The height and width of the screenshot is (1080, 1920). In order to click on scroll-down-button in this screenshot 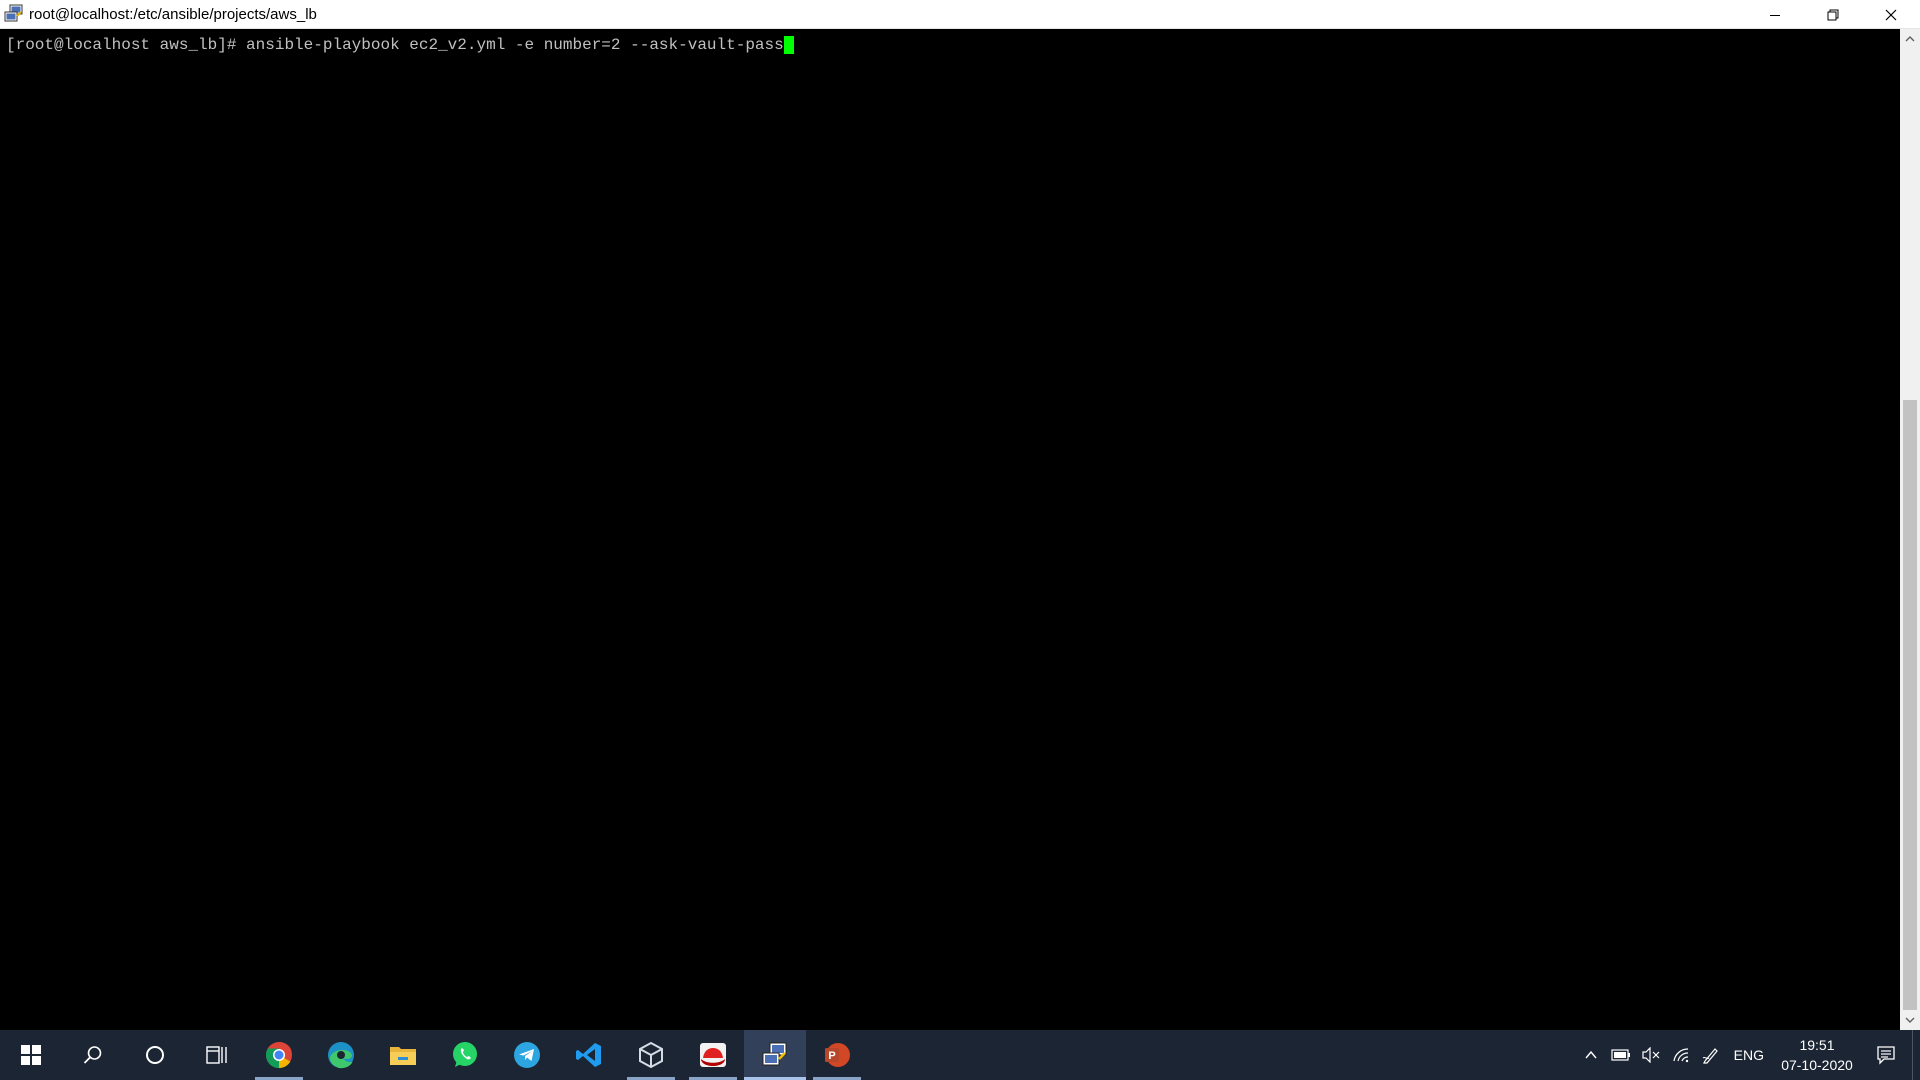, I will do `click(1910, 1020)`.